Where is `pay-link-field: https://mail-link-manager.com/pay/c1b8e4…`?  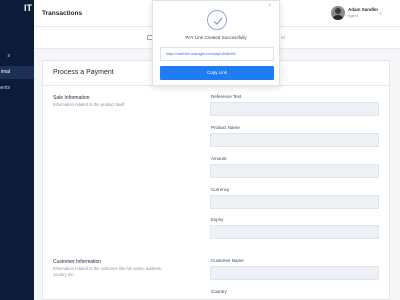 pay-link-field: https://mail-link-manager.com/pay/c1b8e4… is located at coordinates (217, 54).